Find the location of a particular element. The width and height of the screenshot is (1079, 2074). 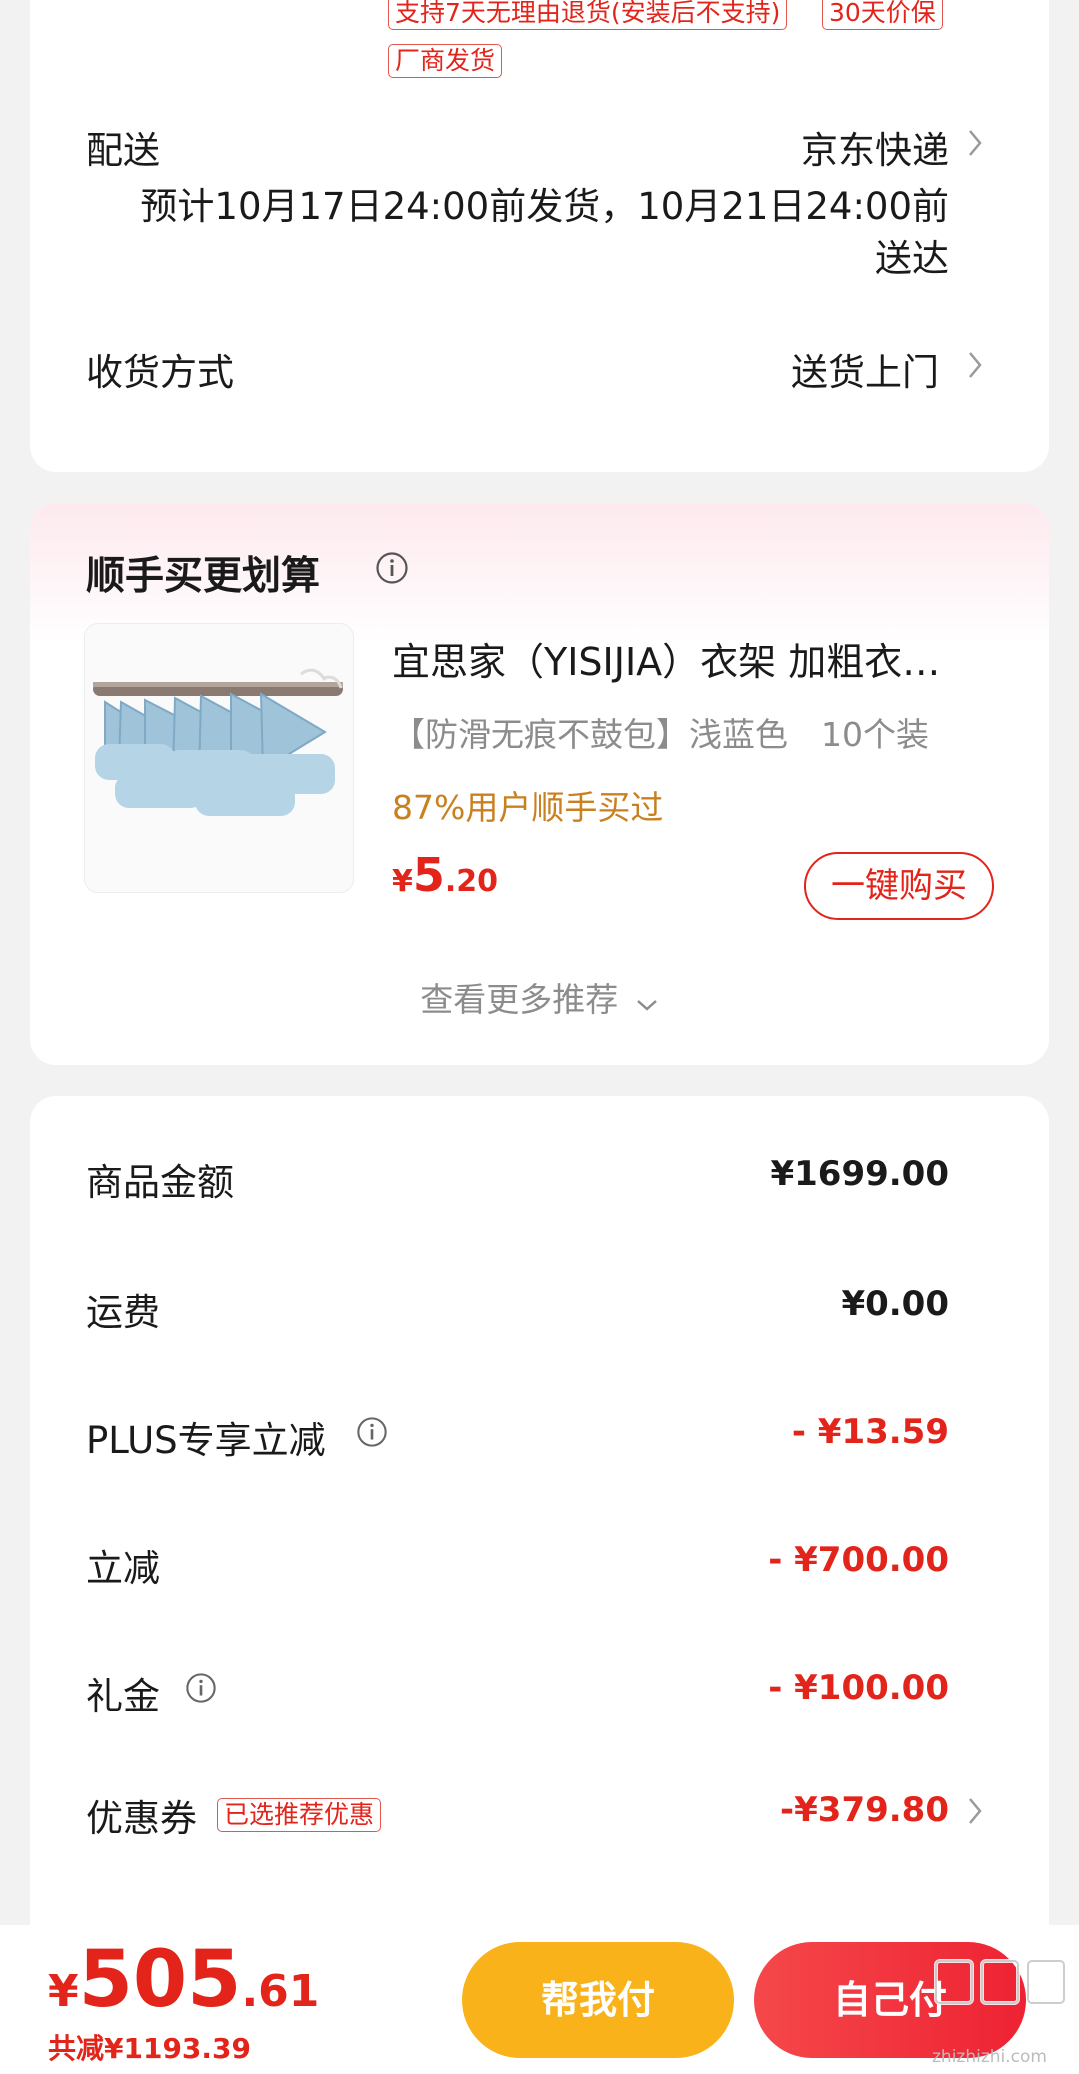

chevron-down-icon is located at coordinates (647, 1001).